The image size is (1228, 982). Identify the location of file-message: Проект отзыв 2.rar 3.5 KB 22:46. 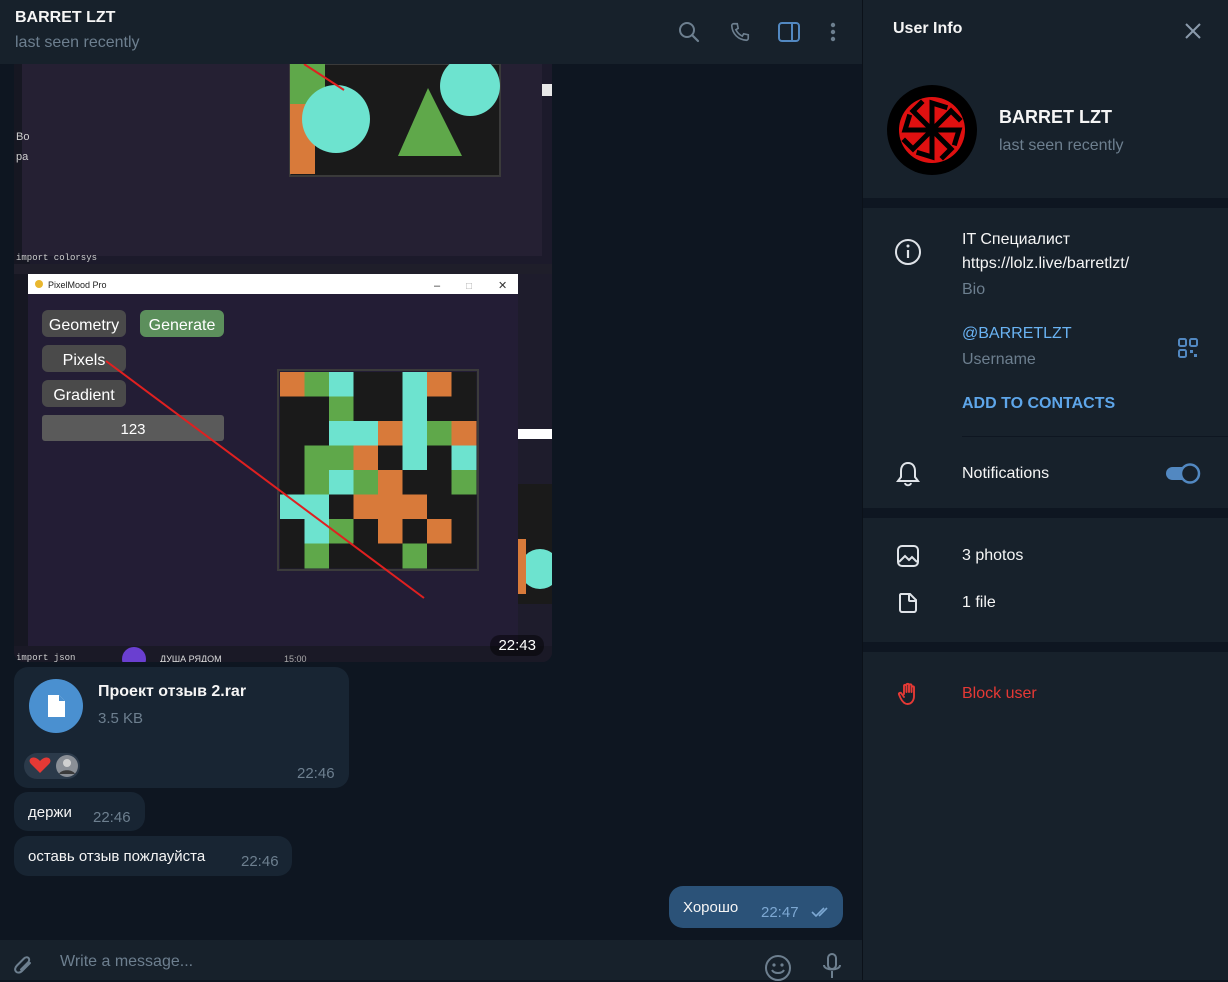
(181, 727).